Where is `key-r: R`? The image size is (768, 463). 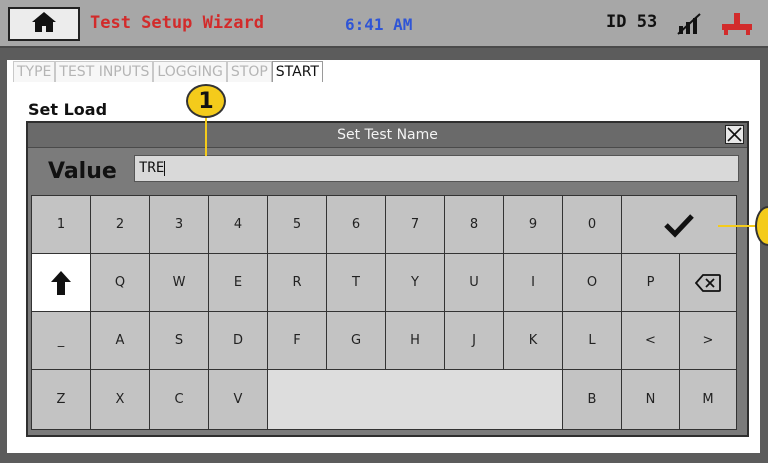
key-r: R is located at coordinates (297, 282).